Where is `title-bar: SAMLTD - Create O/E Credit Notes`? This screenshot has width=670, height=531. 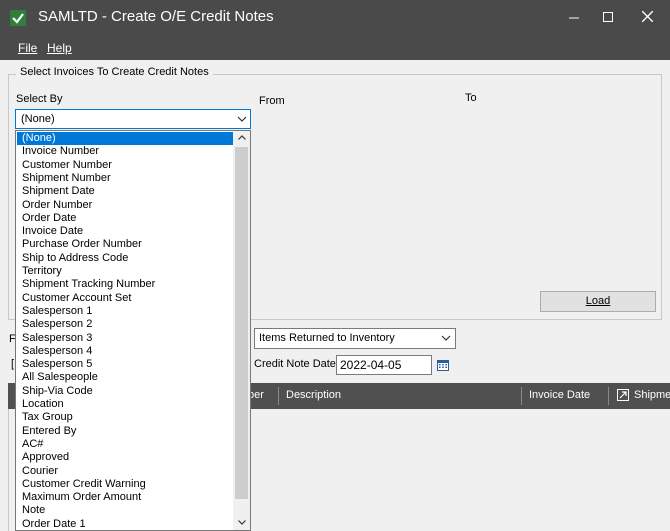
title-bar: SAMLTD - Create O/E Credit Notes is located at coordinates (335, 18).